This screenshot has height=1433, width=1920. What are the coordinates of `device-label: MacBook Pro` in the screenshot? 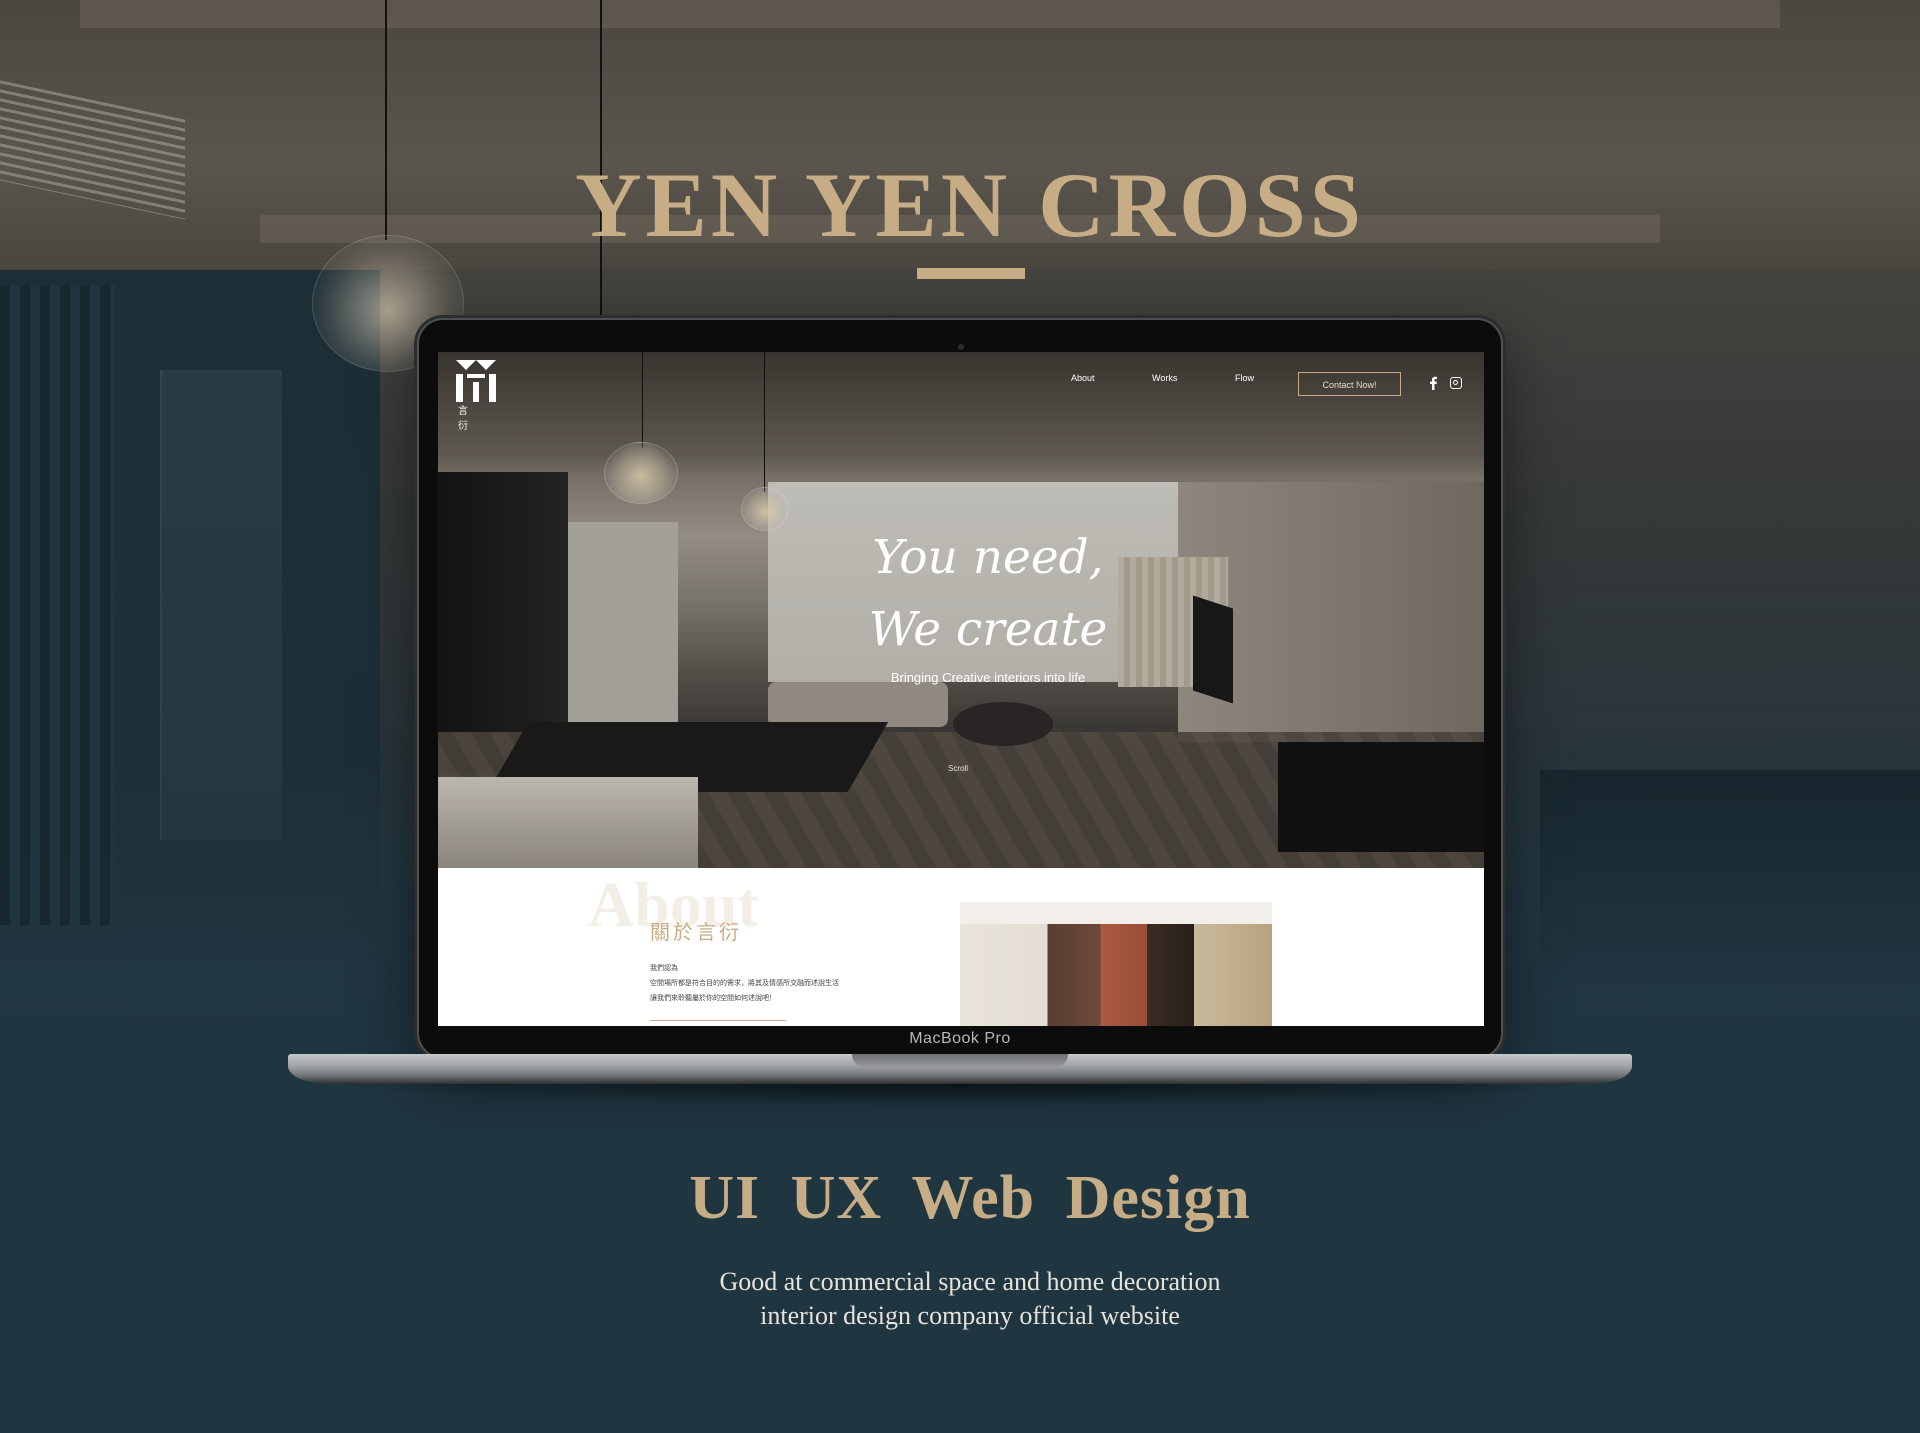 It's located at (960, 1038).